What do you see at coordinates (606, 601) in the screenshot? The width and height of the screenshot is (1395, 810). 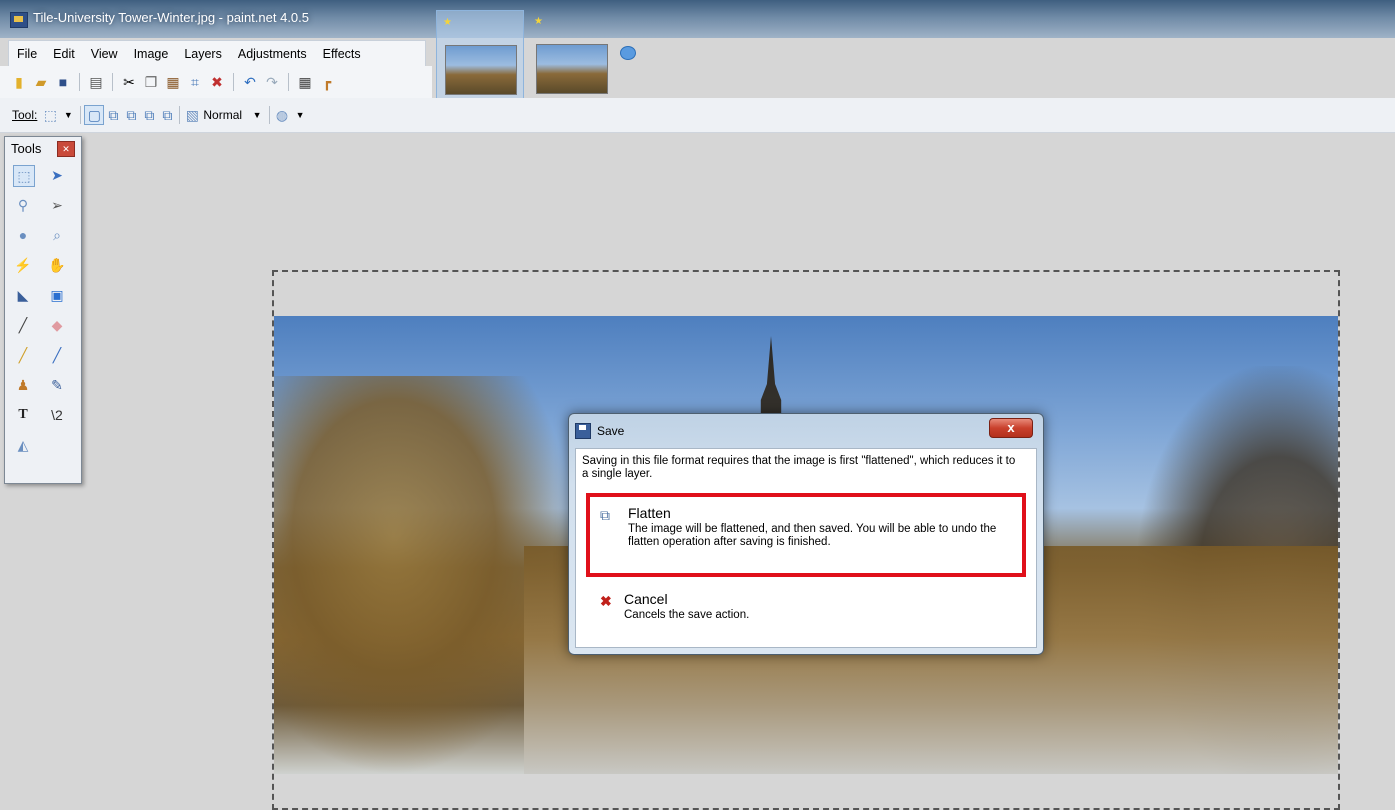 I see `cancel-x-icon: ✖` at bounding box center [606, 601].